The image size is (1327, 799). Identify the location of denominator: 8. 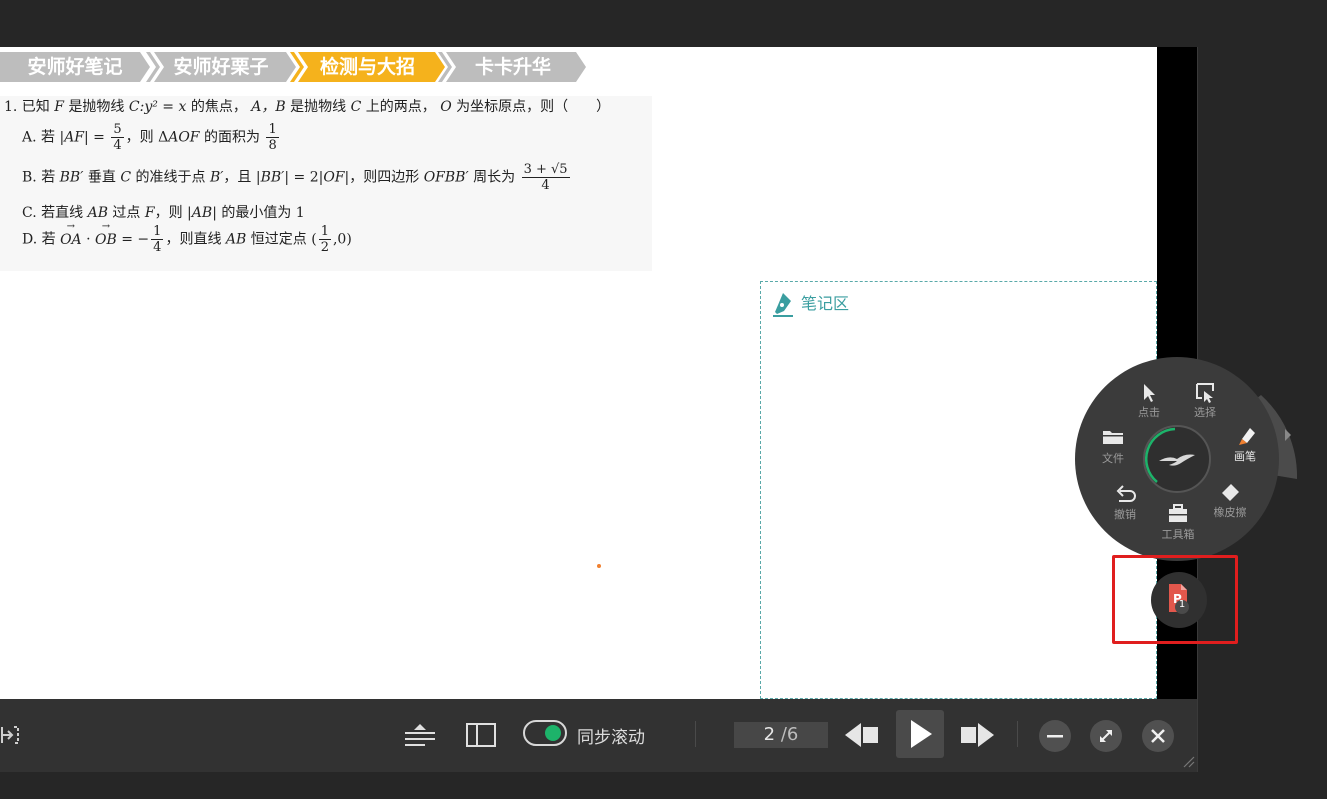
(272, 145).